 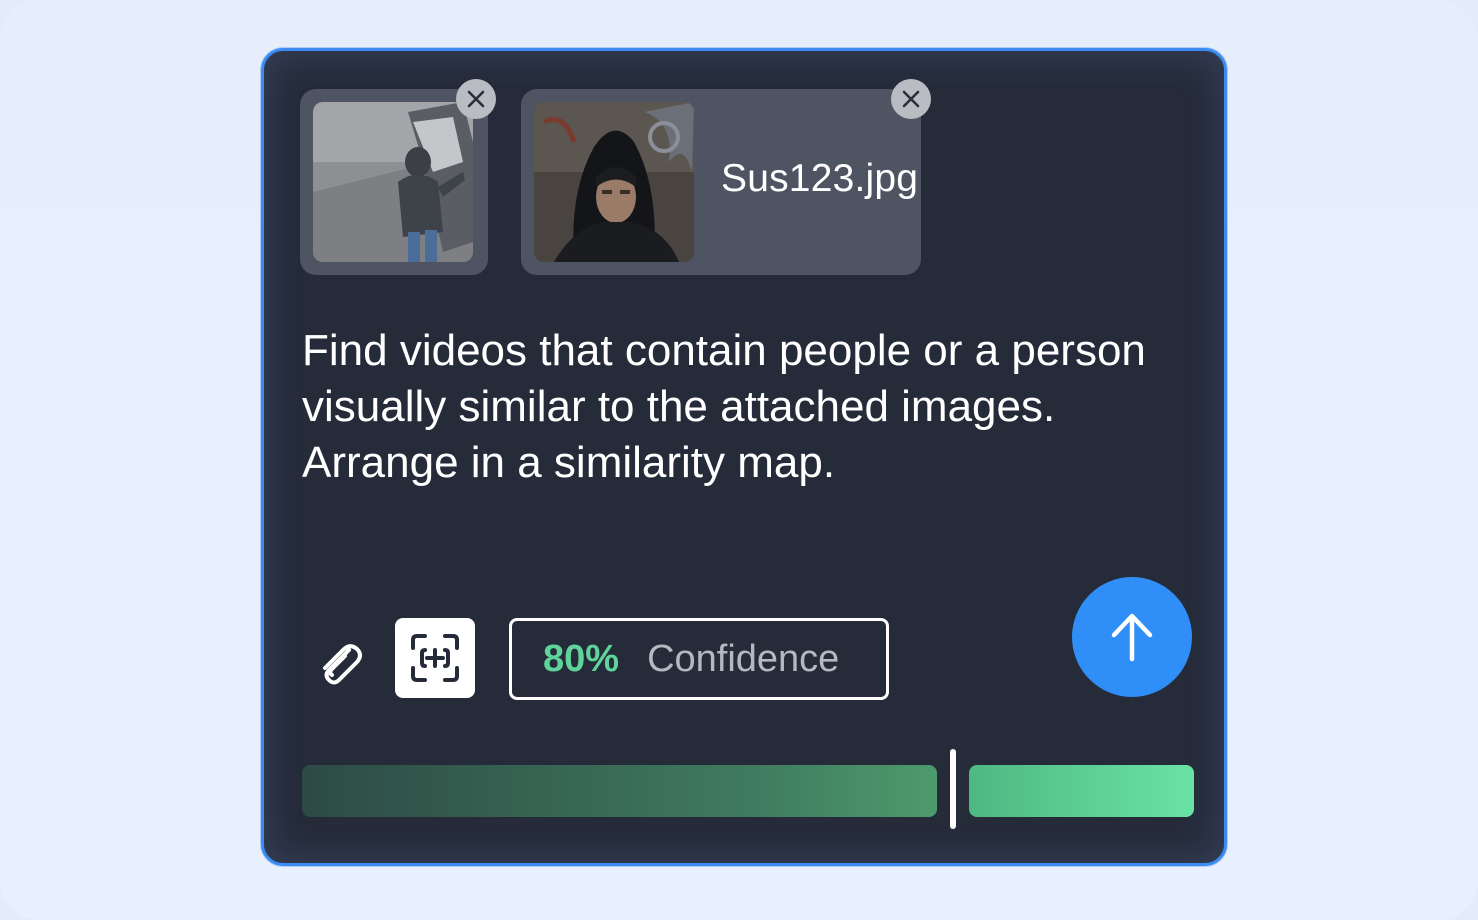 What do you see at coordinates (614, 182) in the screenshot?
I see `hooded-person-thumbnail` at bounding box center [614, 182].